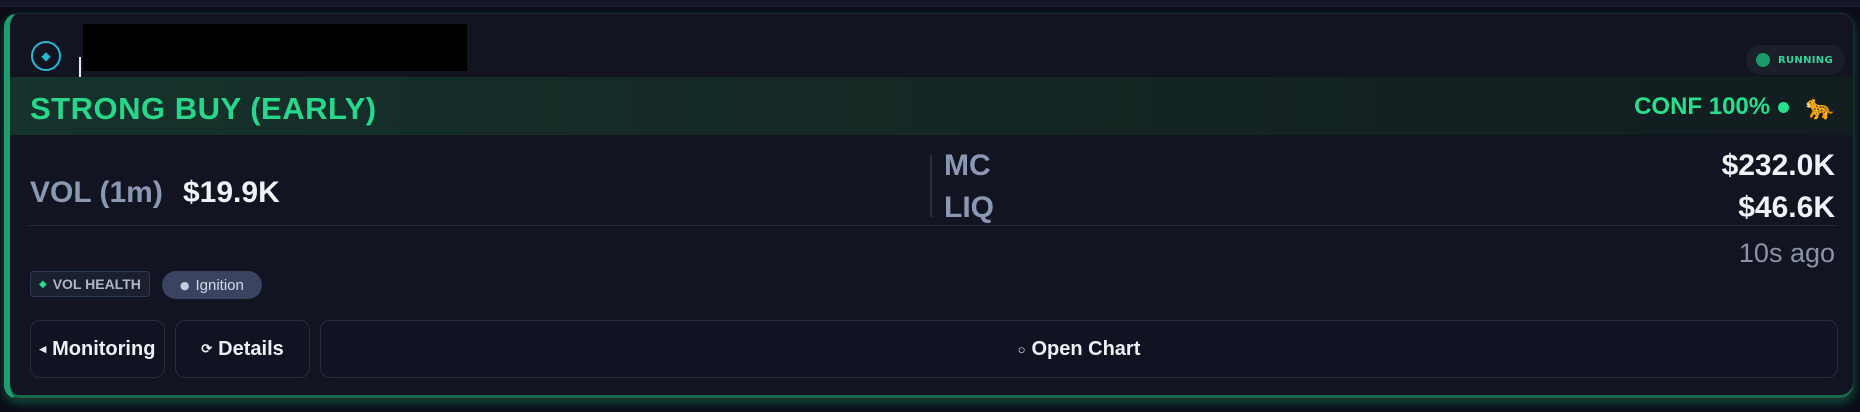 The height and width of the screenshot is (412, 1860). I want to click on redacted-token-name, so click(275, 47).